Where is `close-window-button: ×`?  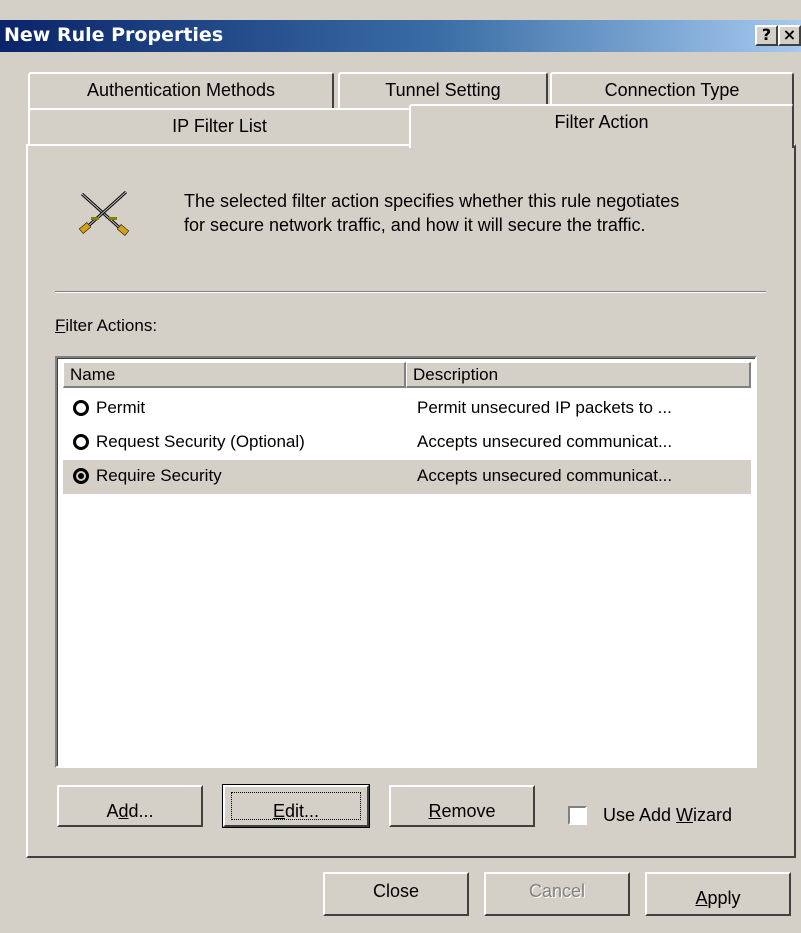
close-window-button: × is located at coordinates (789, 35).